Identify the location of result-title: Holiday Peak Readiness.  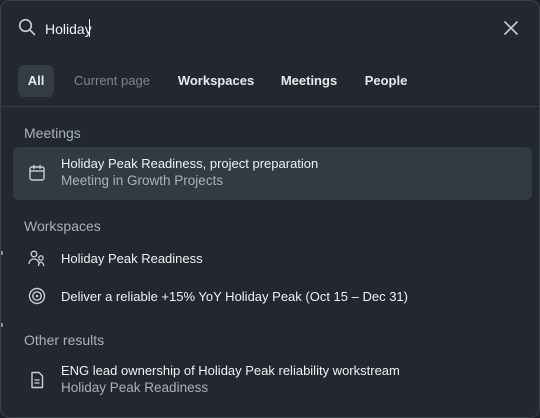
(132, 258).